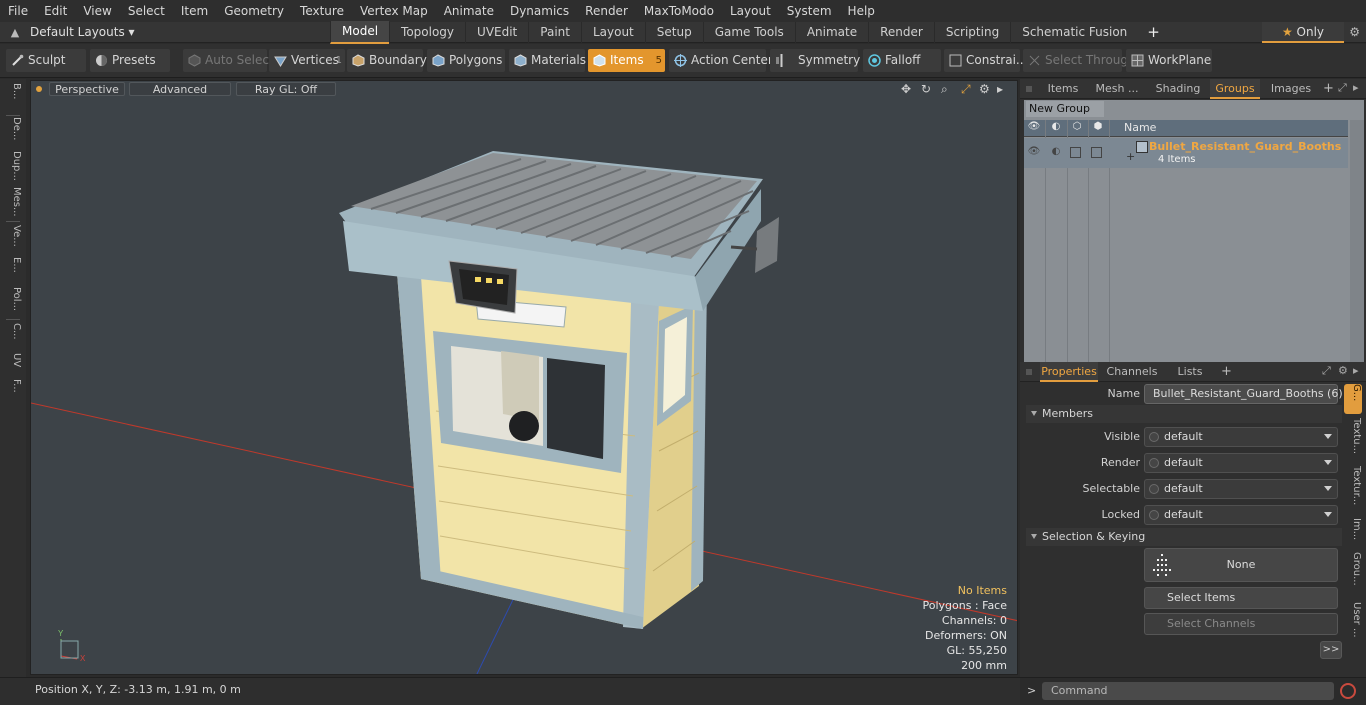 The width and height of the screenshot is (1366, 705). What do you see at coordinates (1235, 89) in the screenshot?
I see `tab-groups: Groups` at bounding box center [1235, 89].